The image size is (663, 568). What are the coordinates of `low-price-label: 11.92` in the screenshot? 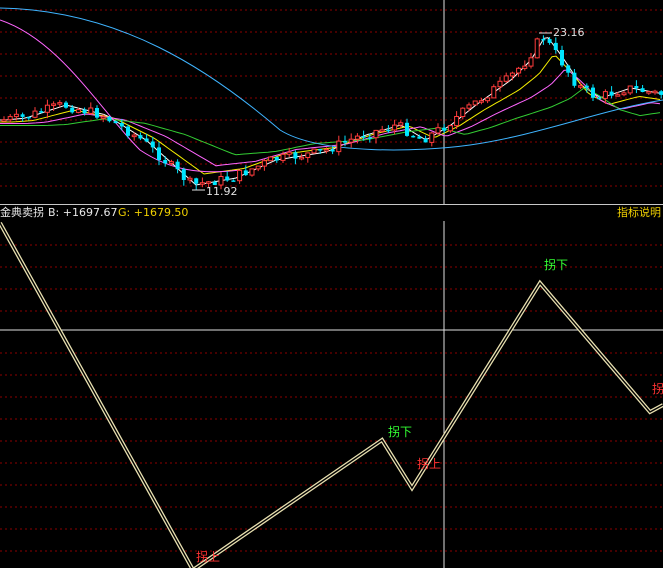 It's located at (222, 191).